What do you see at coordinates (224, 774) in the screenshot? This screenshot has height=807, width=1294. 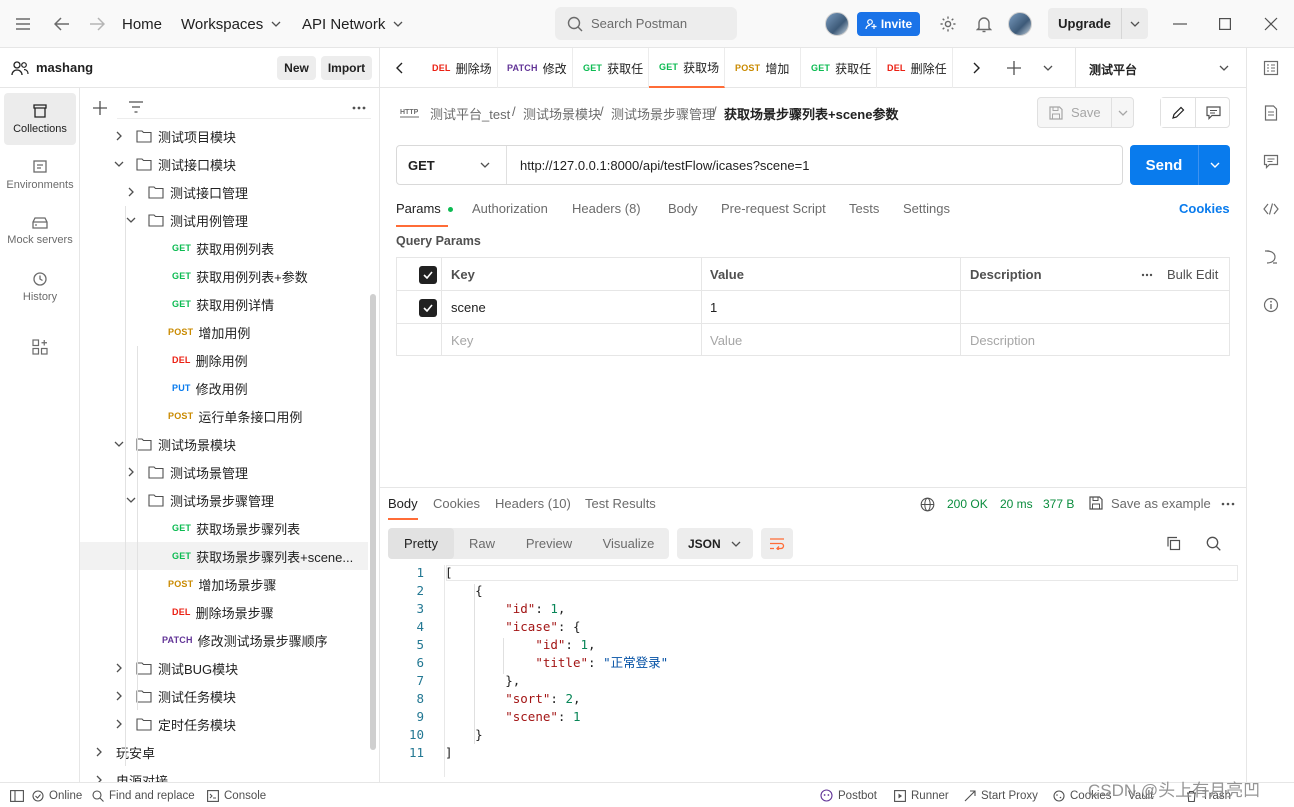 I see `tree-folder-item: 电源对接` at bounding box center [224, 774].